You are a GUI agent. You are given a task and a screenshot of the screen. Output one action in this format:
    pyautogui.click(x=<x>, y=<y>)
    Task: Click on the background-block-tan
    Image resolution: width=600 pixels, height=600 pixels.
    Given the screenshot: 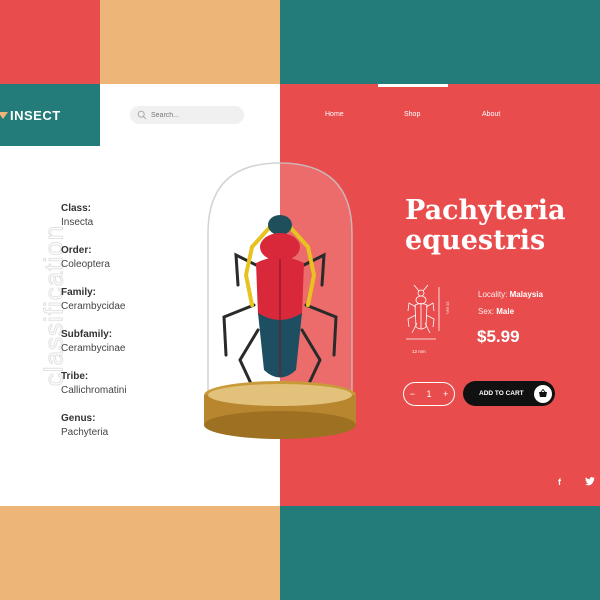 What is the action you would take?
    pyautogui.click(x=190, y=42)
    